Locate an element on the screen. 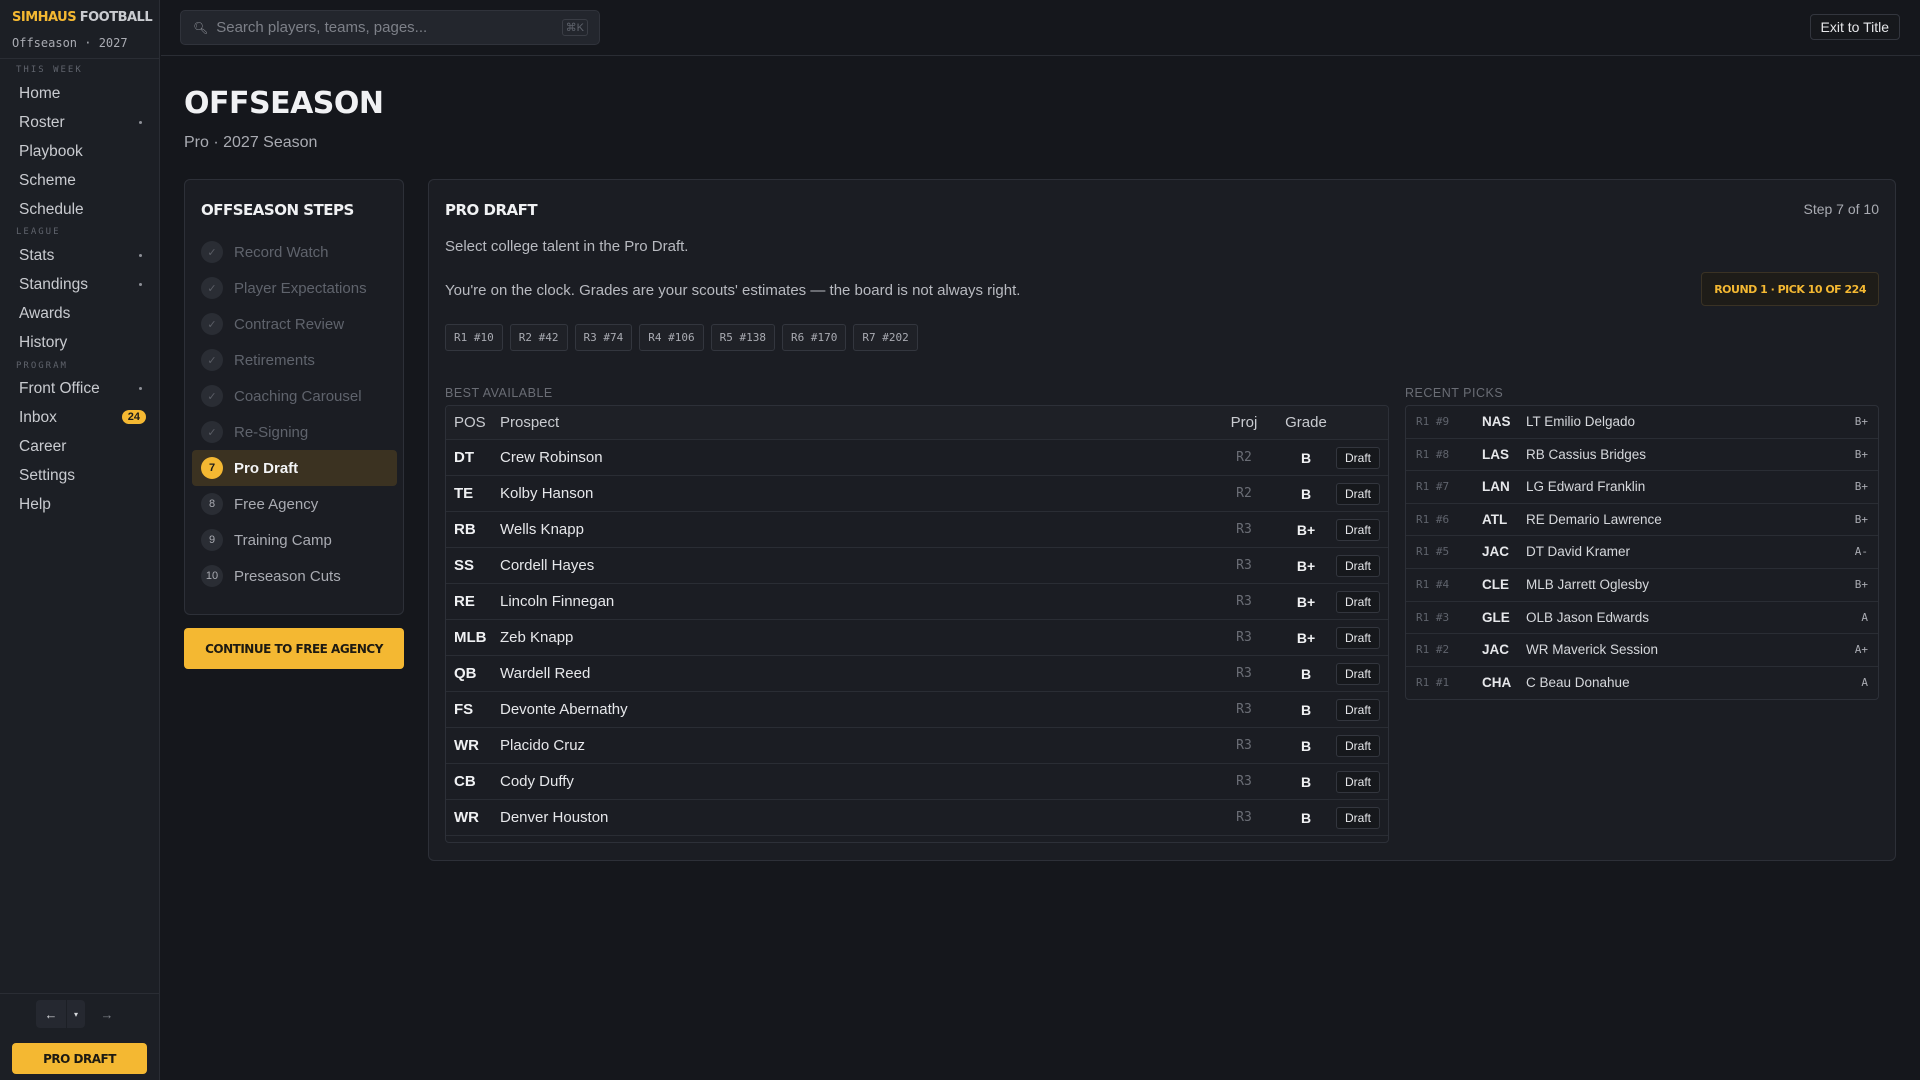  sidebar-item-front-office: Front Office is located at coordinates (79, 389).